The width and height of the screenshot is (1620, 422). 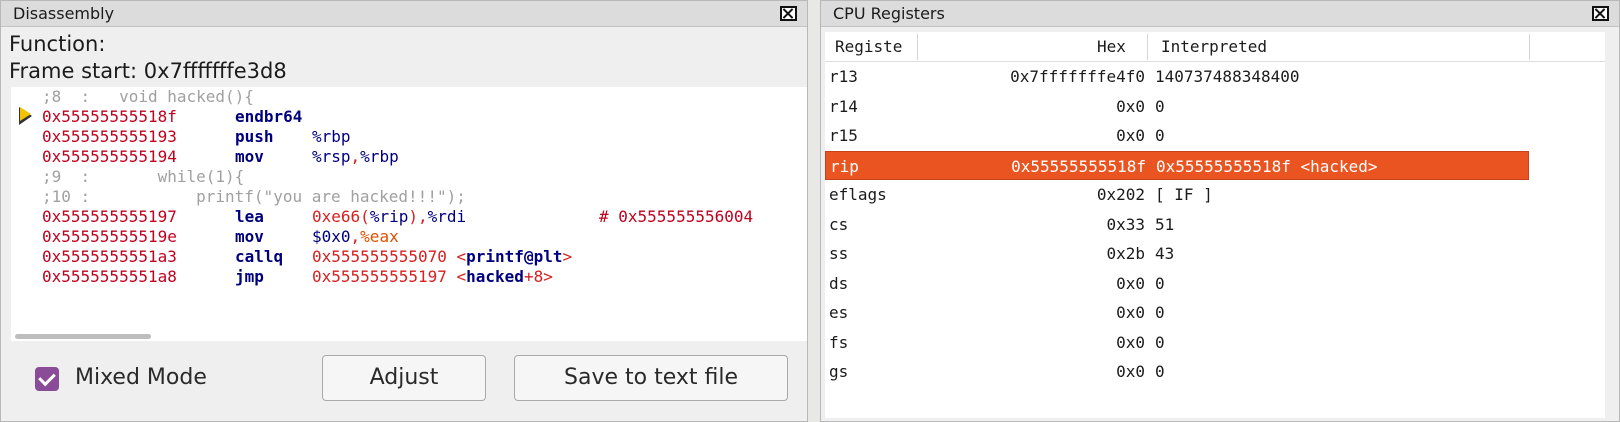 I want to click on save-to-text-file-button: Save to text file, so click(x=651, y=378).